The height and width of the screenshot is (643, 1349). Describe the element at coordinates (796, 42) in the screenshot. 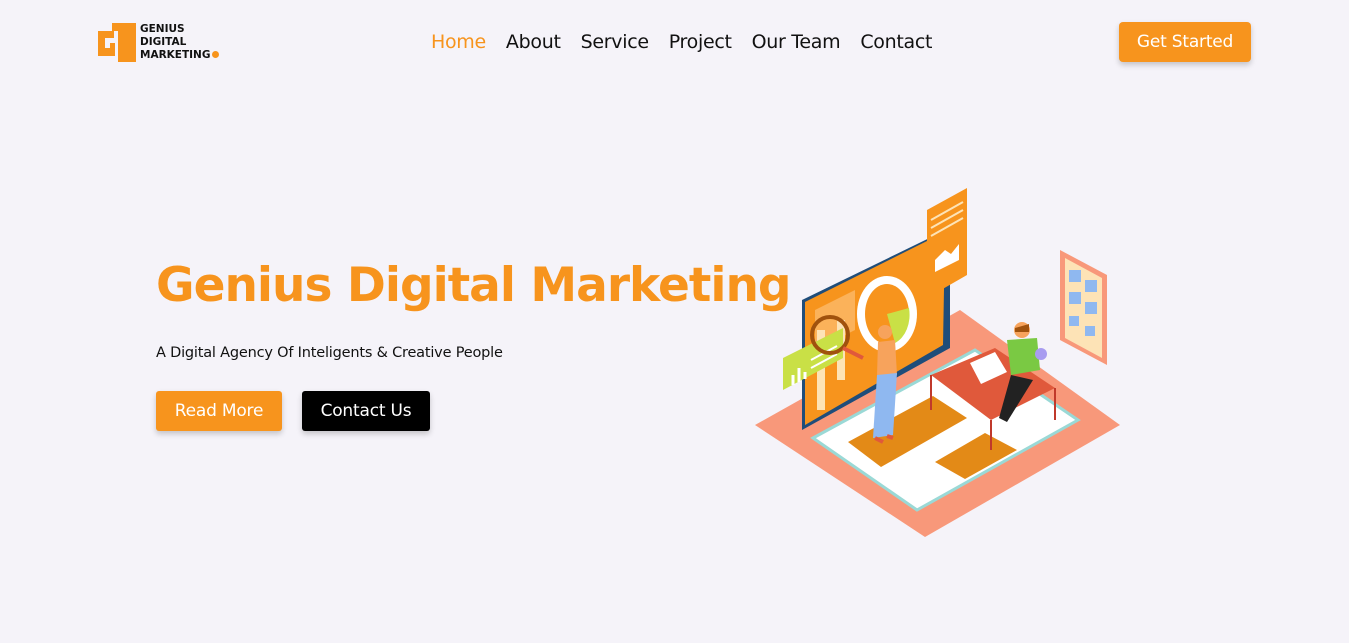

I see `nav-our-team: Our Team` at that location.